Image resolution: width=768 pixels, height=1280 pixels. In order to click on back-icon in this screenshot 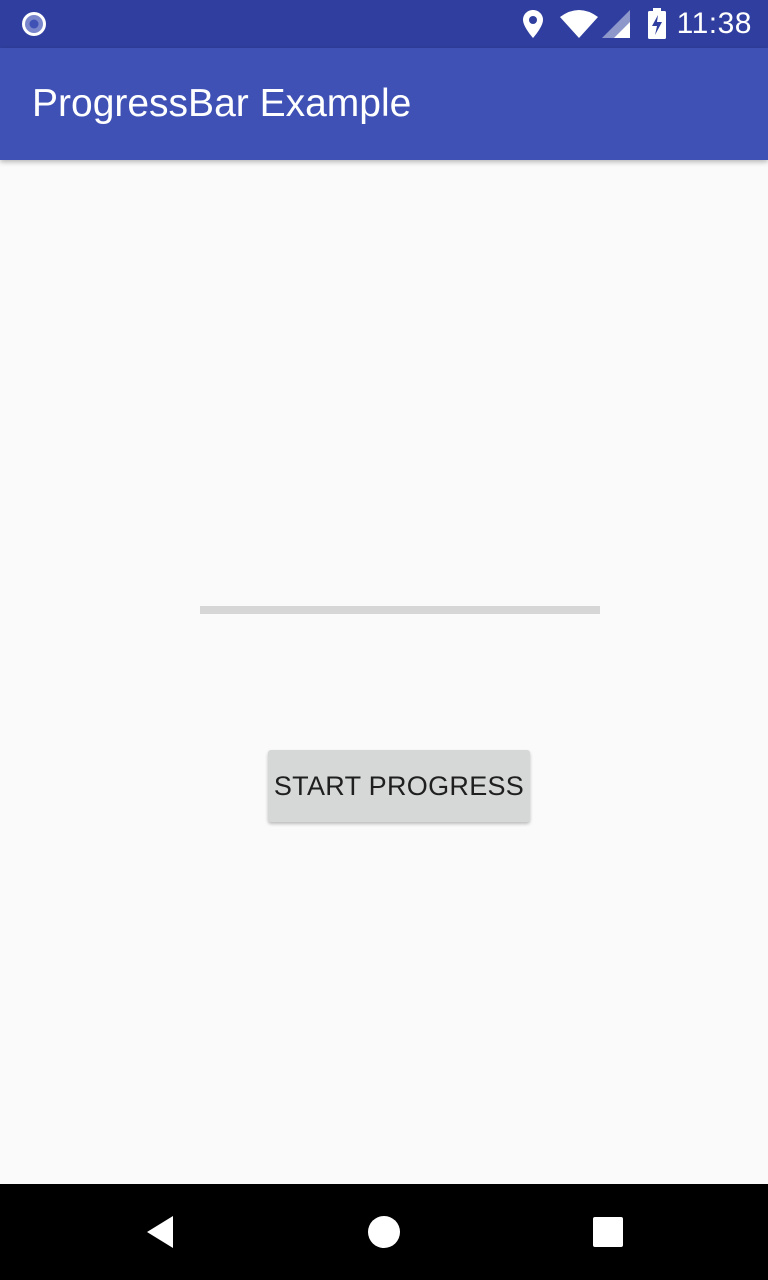, I will do `click(160, 1232)`.